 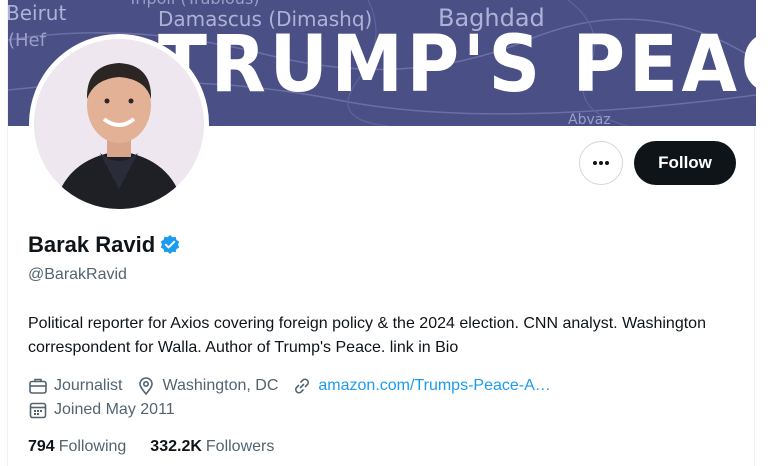 I want to click on more-options-button, so click(x=601, y=163).